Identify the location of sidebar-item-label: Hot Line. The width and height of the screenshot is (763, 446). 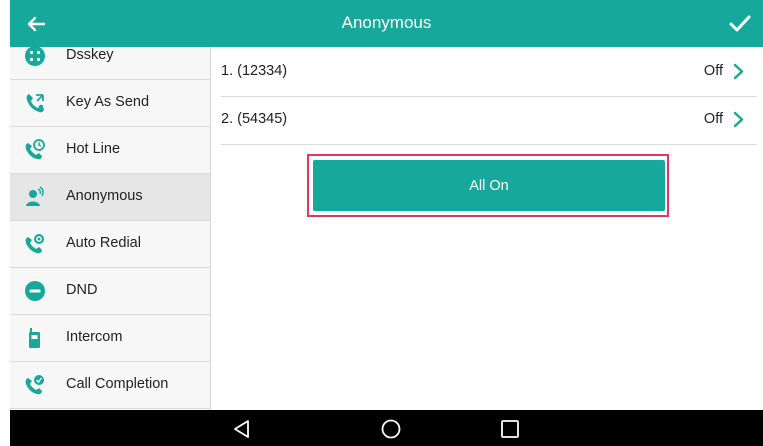
(93, 149).